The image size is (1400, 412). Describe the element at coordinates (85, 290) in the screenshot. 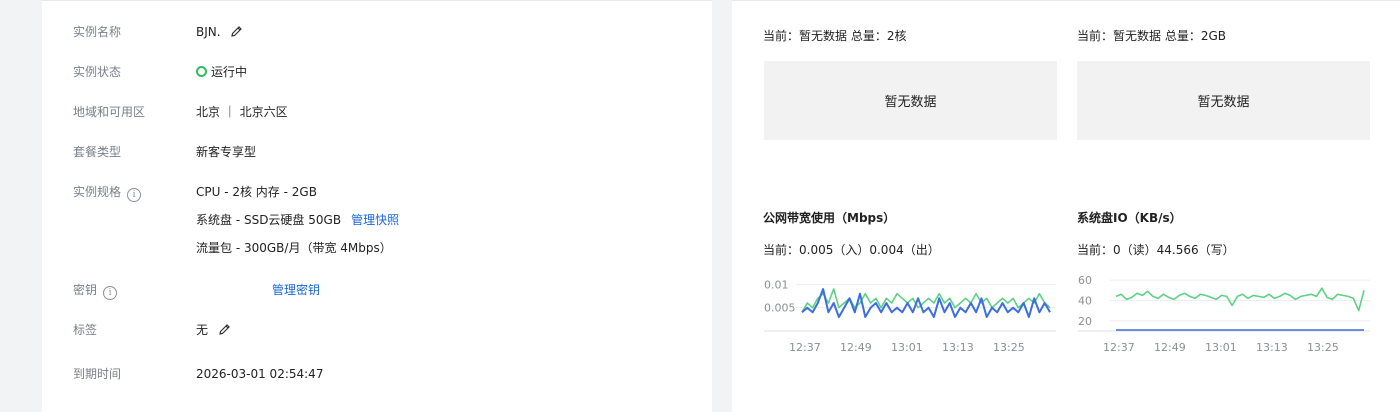

I see `detail-label: 密钥` at that location.